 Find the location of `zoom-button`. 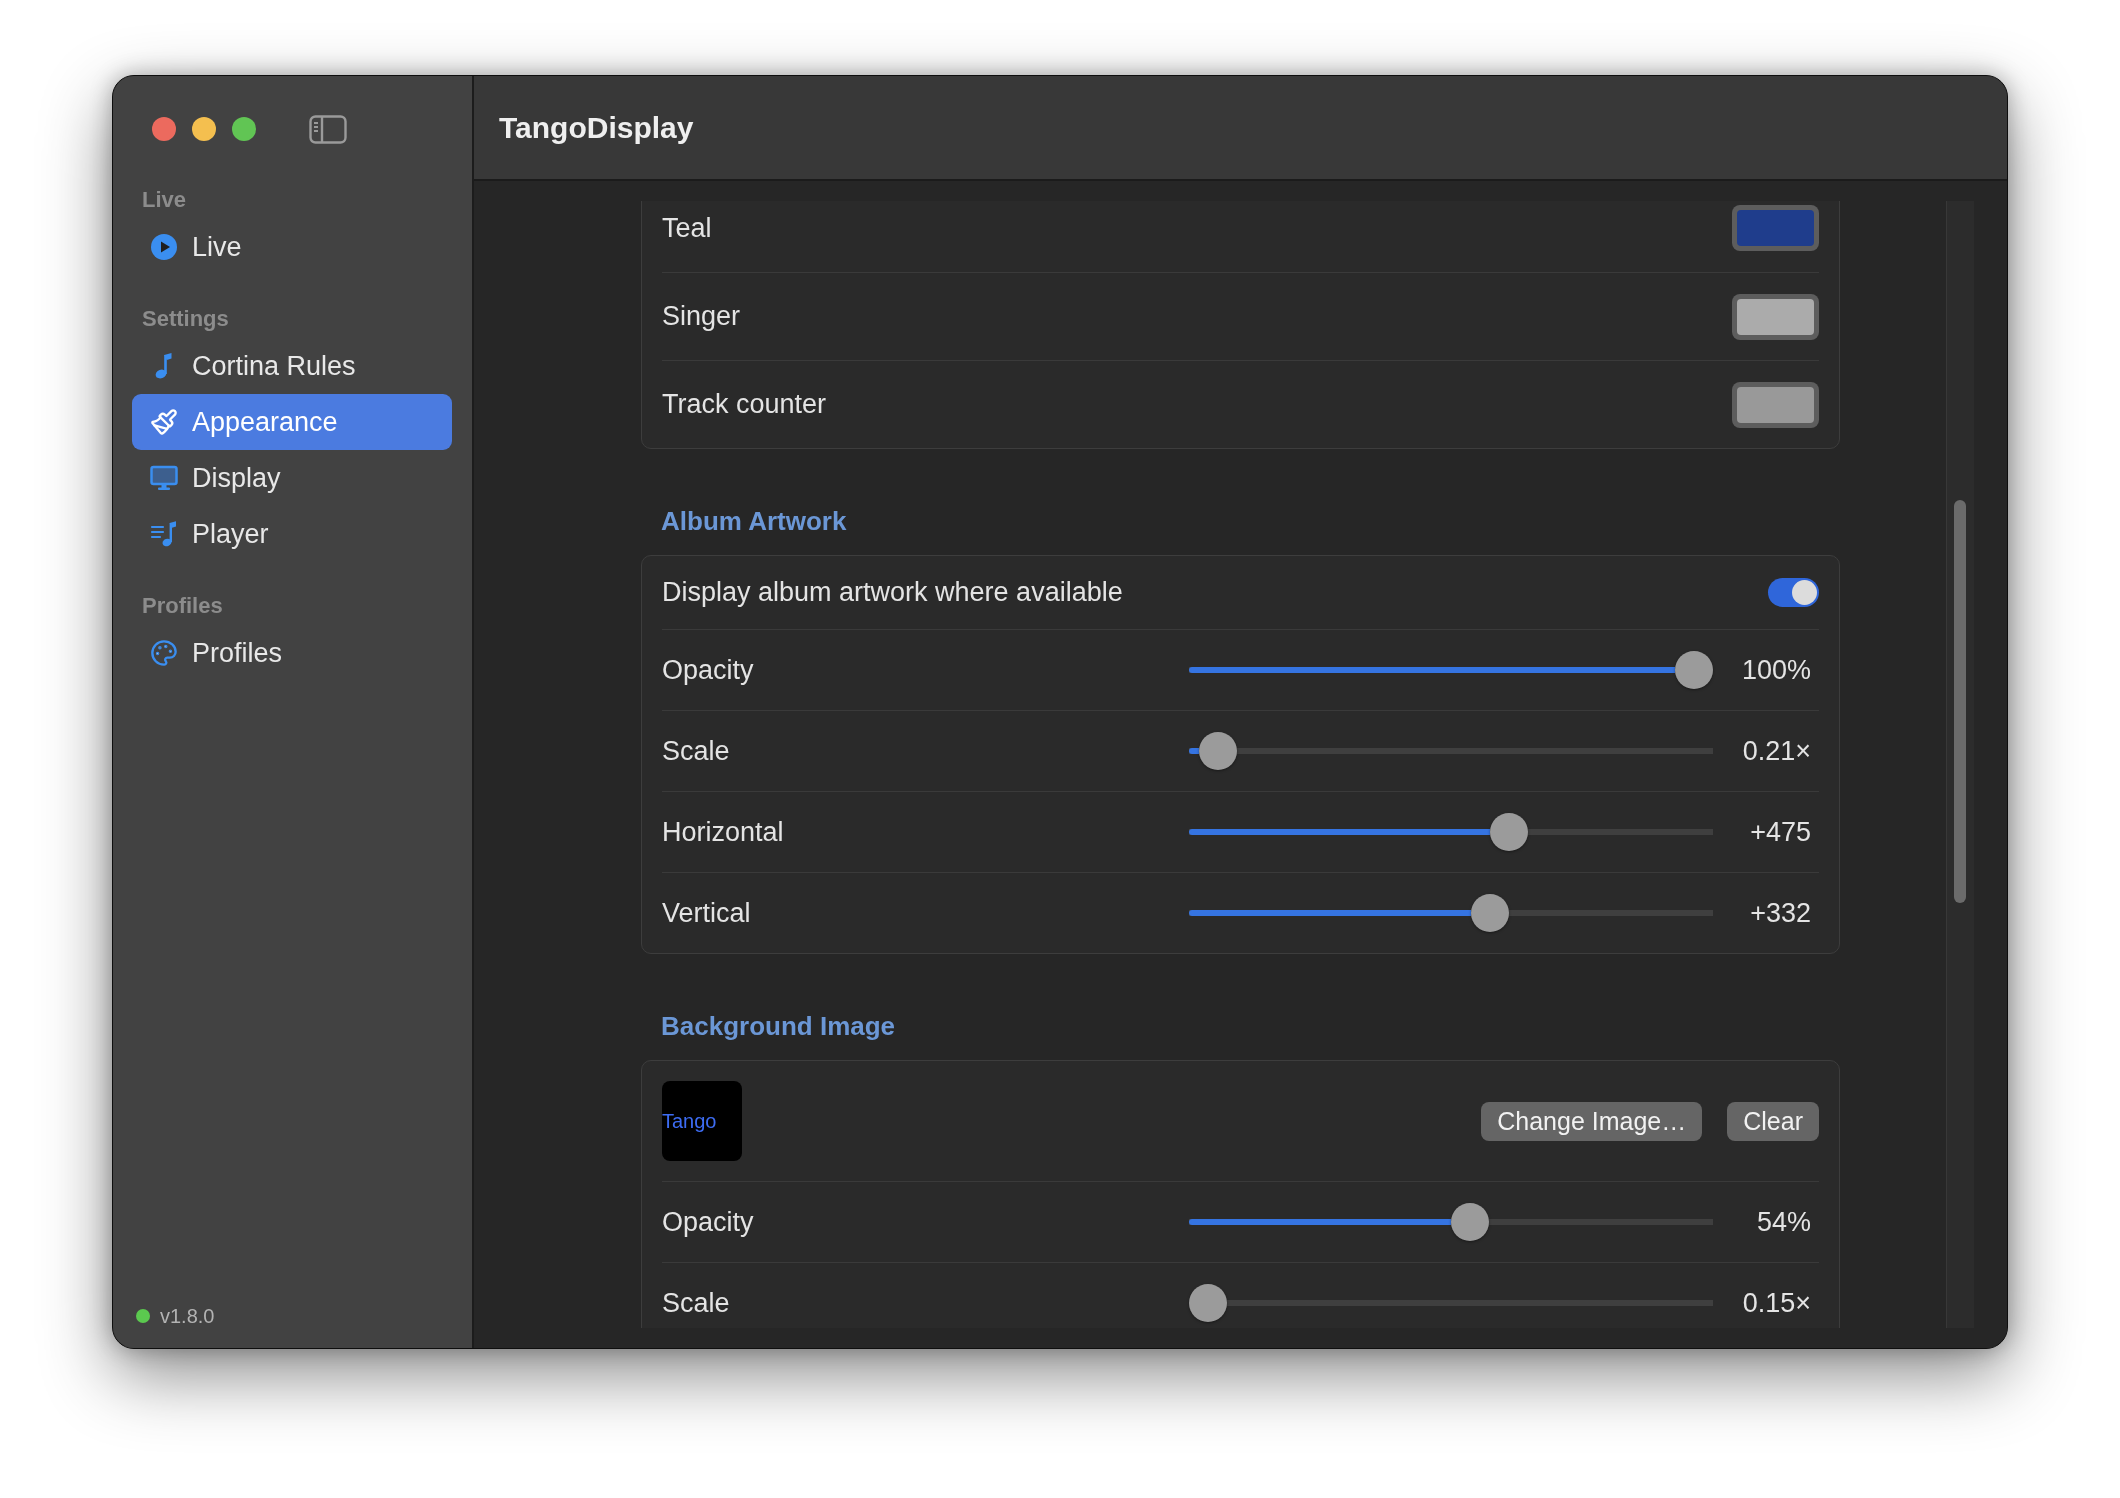

zoom-button is located at coordinates (244, 129).